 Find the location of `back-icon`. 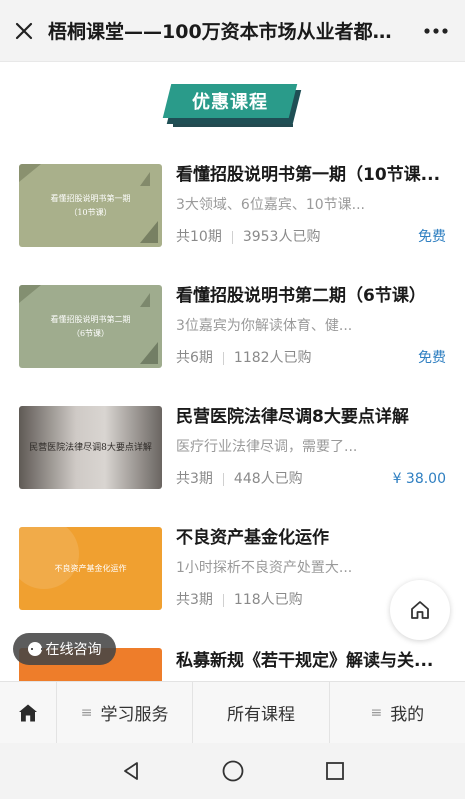

back-icon is located at coordinates (131, 771).